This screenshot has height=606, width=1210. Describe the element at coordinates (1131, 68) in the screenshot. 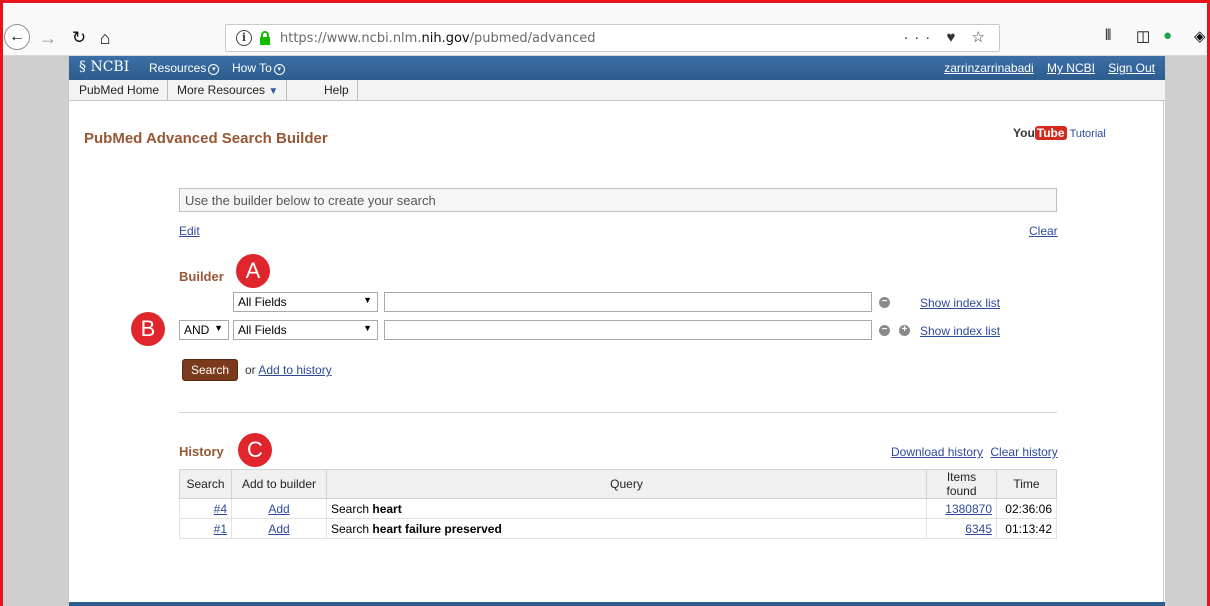

I see `sign-out-link: Sign Out` at that location.